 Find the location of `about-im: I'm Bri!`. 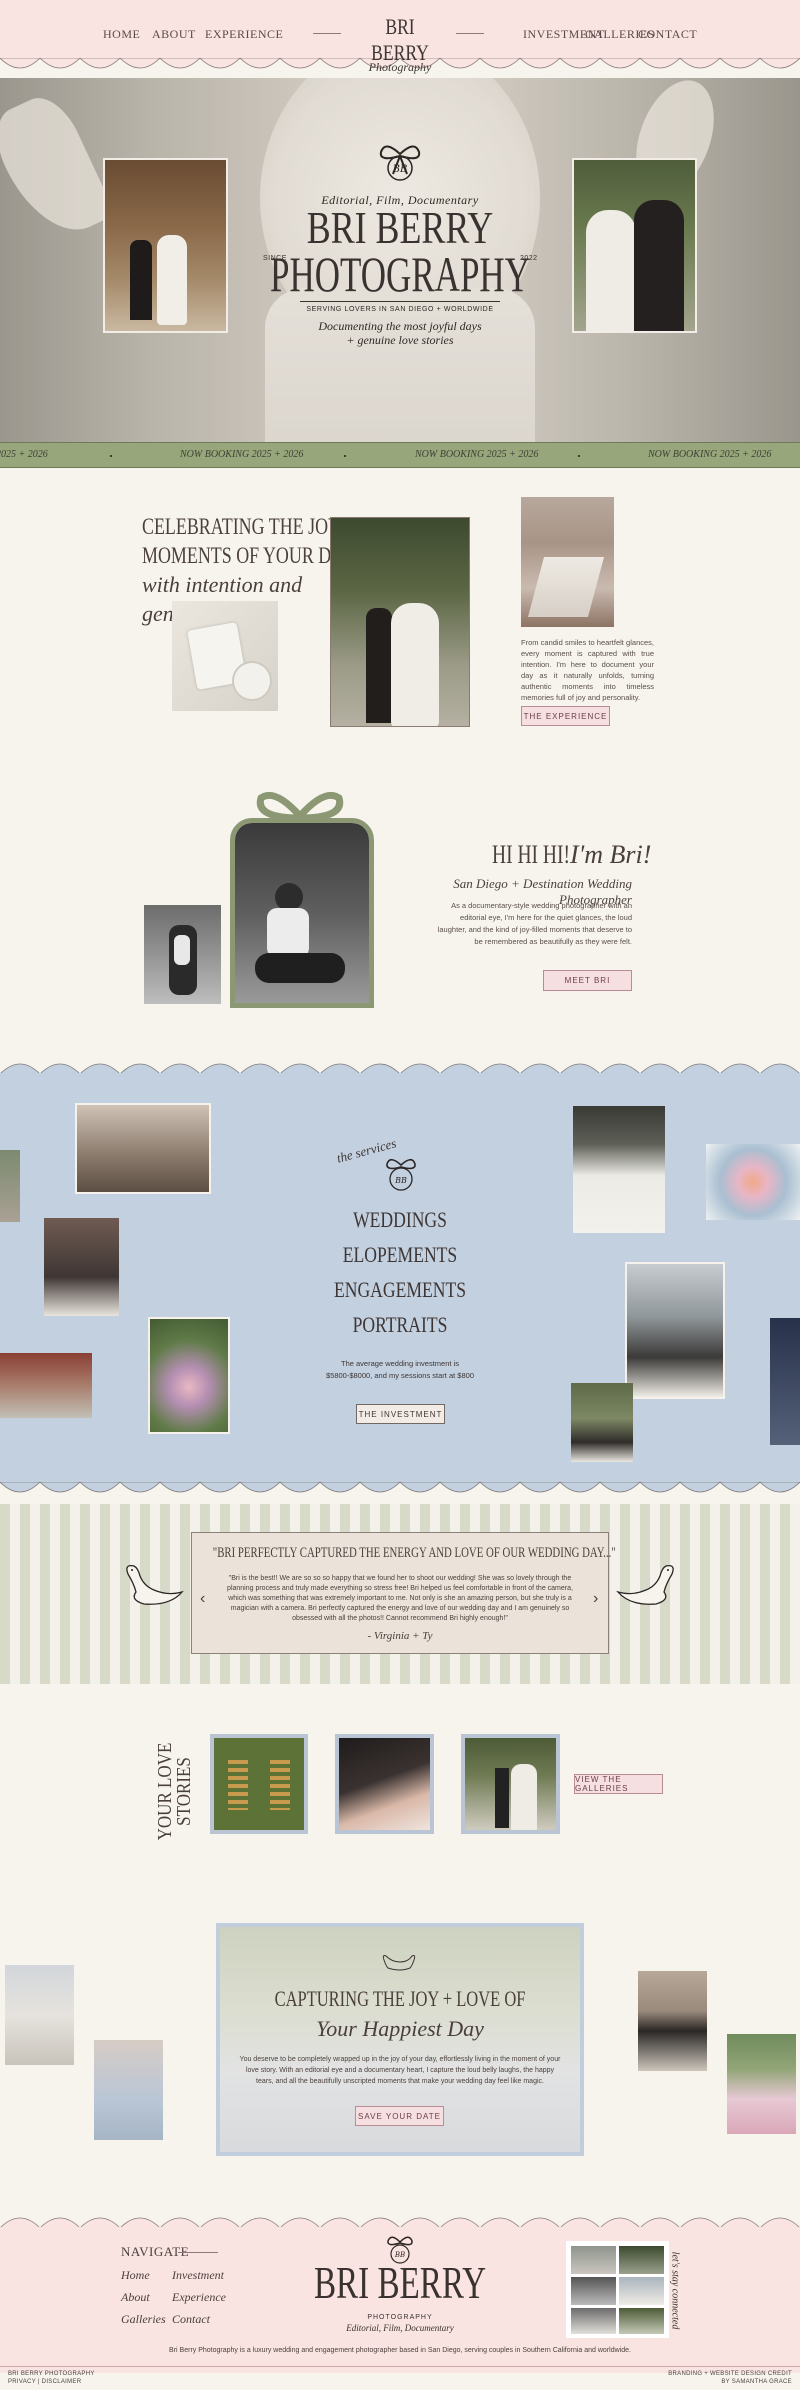

about-im: I'm Bri! is located at coordinates (611, 854).